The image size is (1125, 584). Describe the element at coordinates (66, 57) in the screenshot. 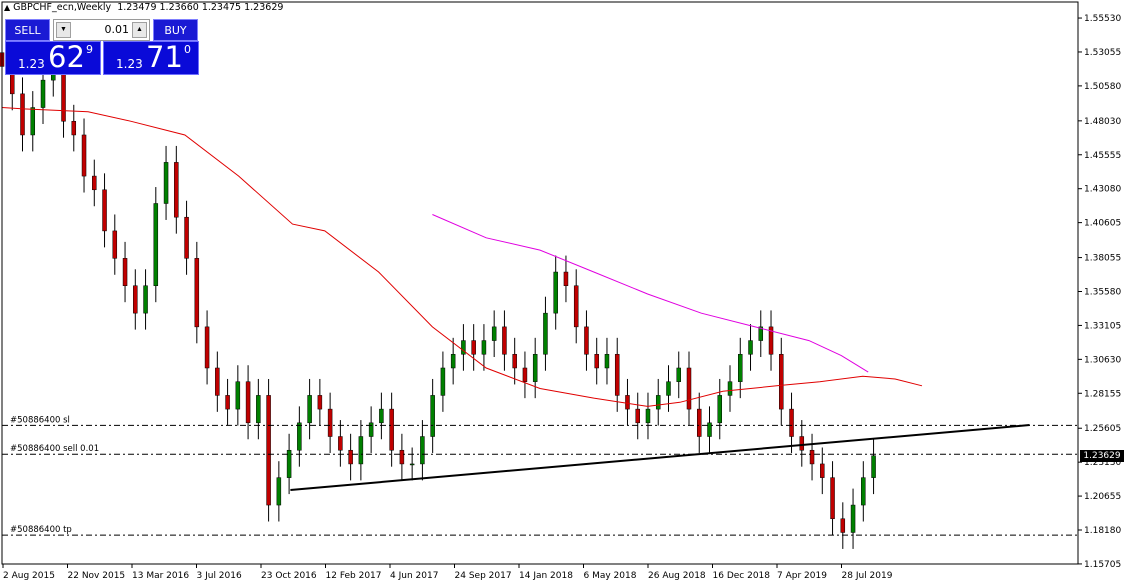

I see `sell-quote-pips: 62` at that location.